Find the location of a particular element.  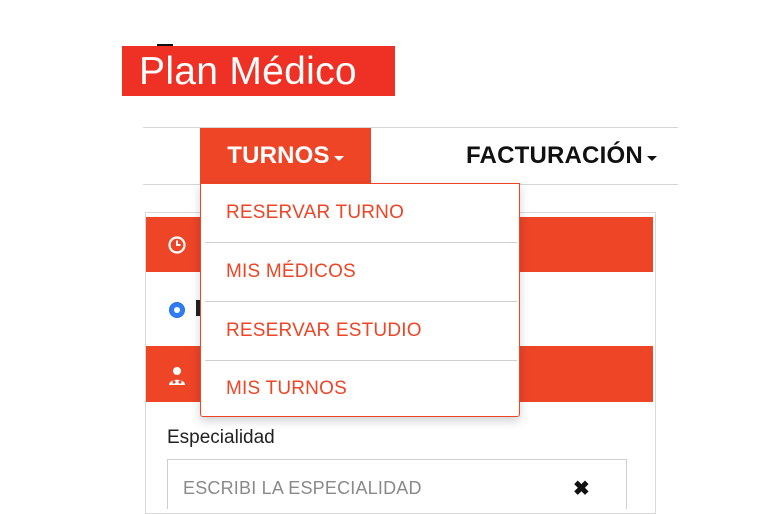

menu-item-label: RESERVAR TURNO is located at coordinates (315, 212).